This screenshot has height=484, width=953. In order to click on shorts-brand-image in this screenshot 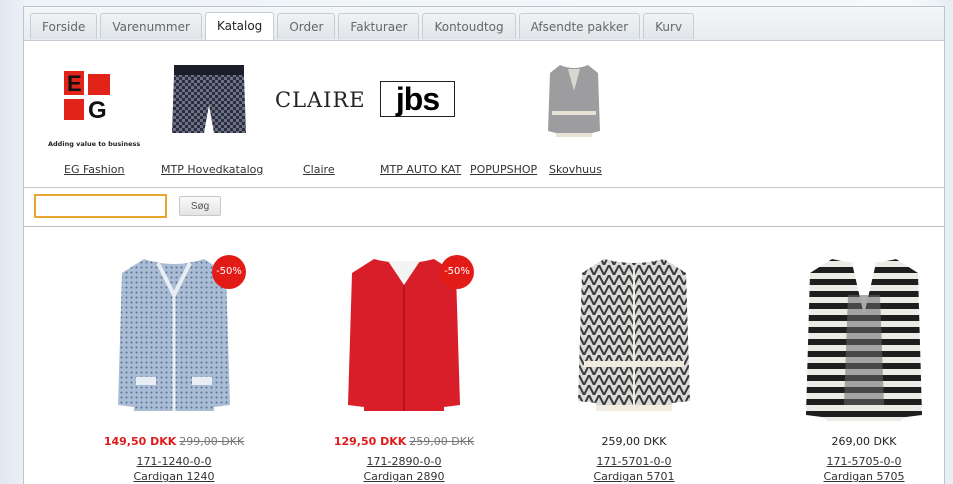, I will do `click(209, 101)`.